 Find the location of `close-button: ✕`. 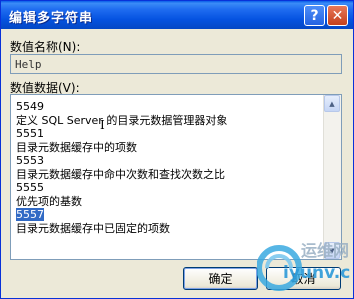

close-button: ✕ is located at coordinates (337, 15).